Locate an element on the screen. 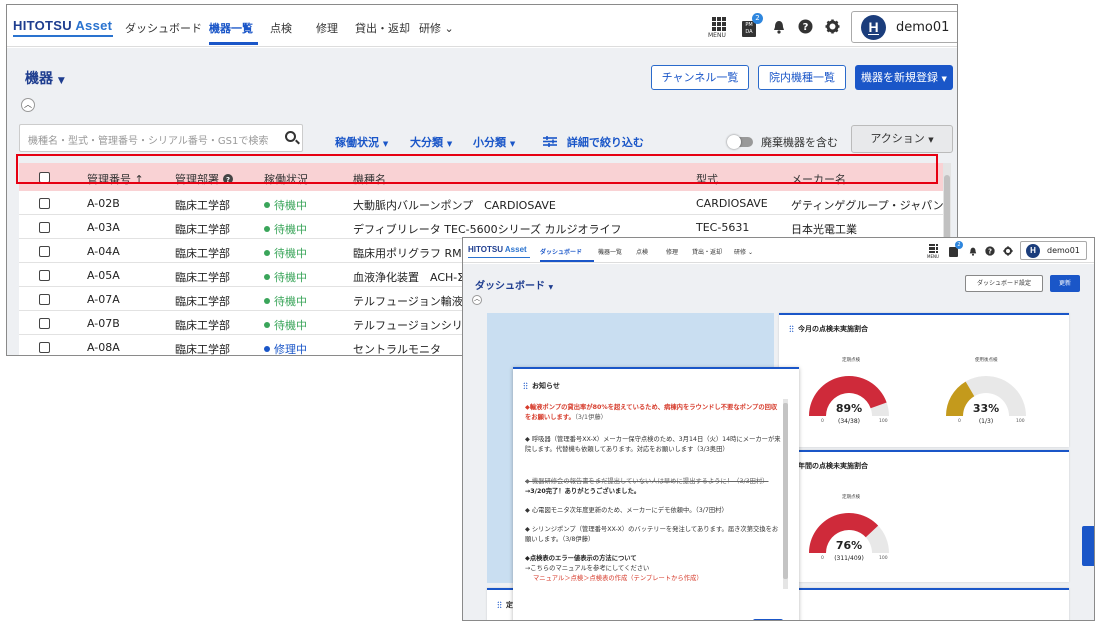 The width and height of the screenshot is (1099, 625). filter-major-category: 大分類 ▼ is located at coordinates (431, 142).